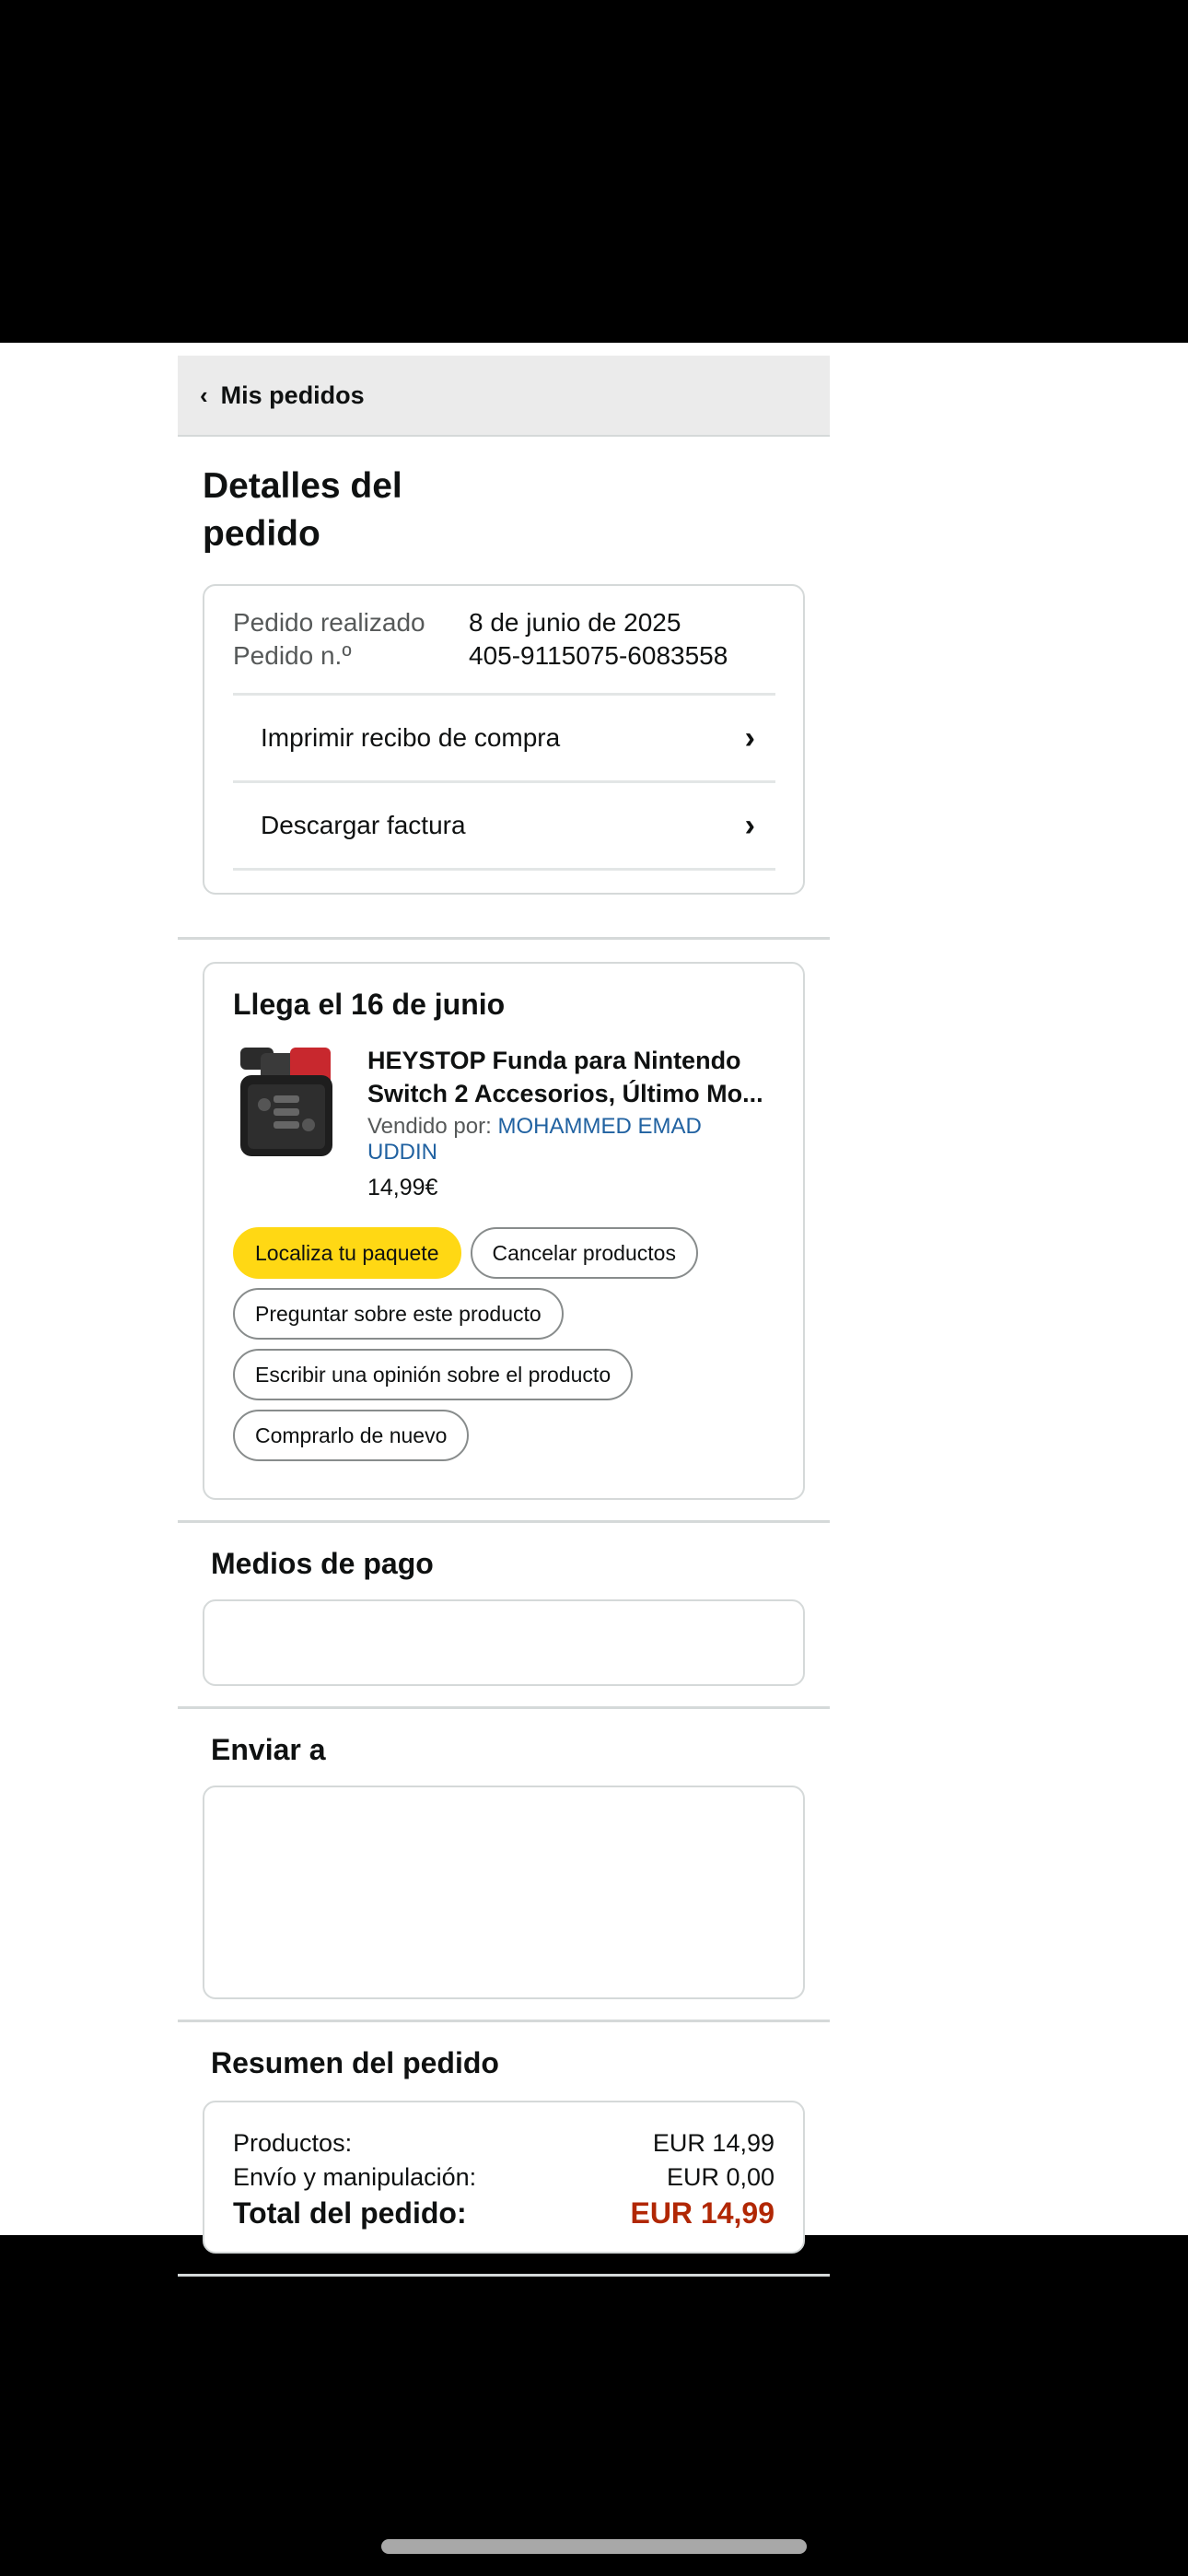 The image size is (1188, 2576). I want to click on shipping-value: EUR 0,00, so click(720, 2177).